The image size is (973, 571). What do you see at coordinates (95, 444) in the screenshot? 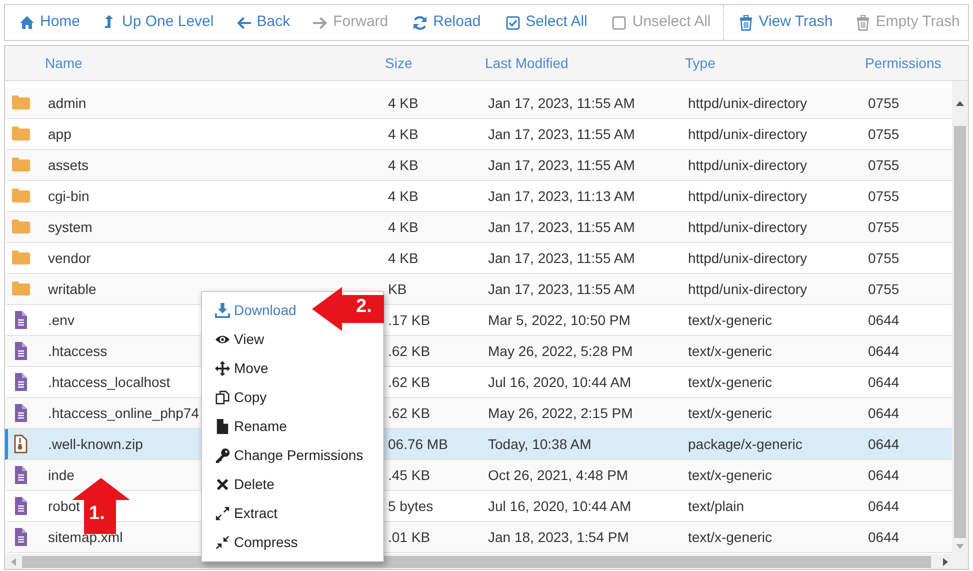
I see `file-name: .well-known.zip` at bounding box center [95, 444].